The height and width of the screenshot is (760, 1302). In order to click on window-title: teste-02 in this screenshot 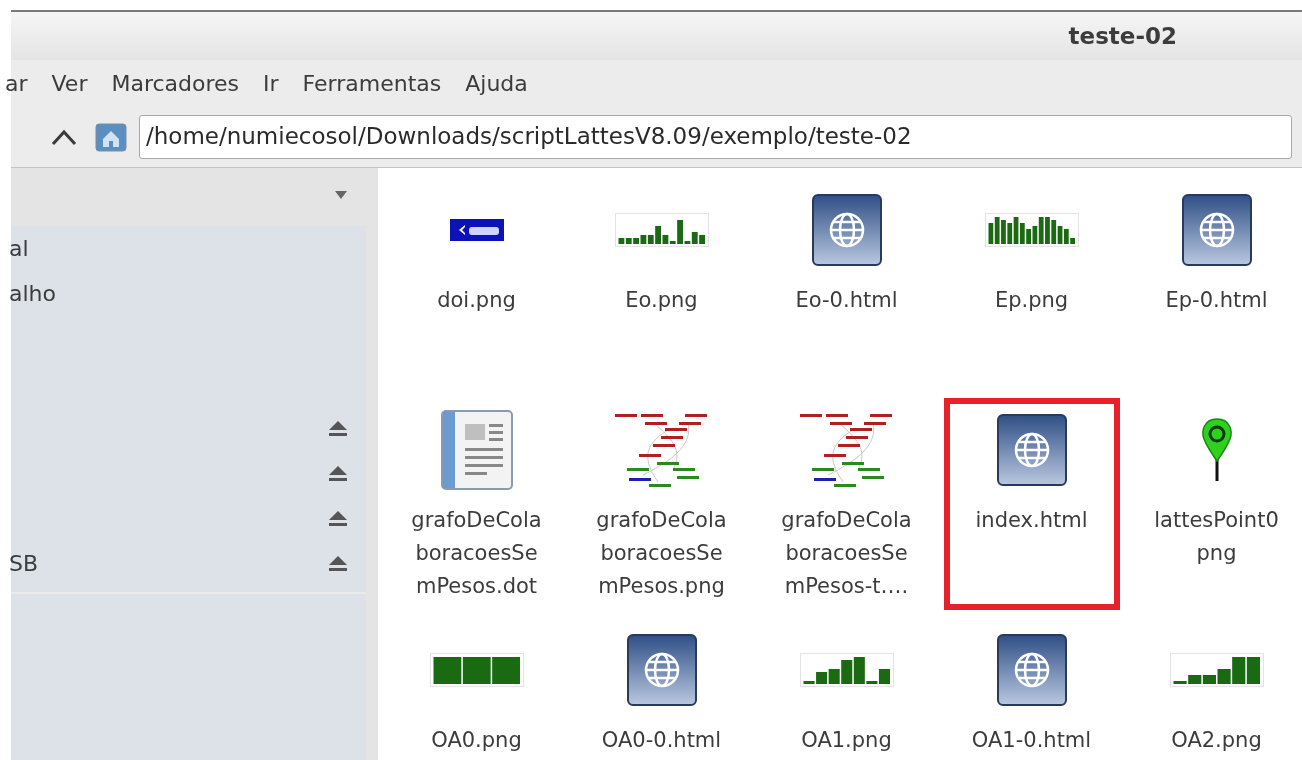, I will do `click(1122, 36)`.